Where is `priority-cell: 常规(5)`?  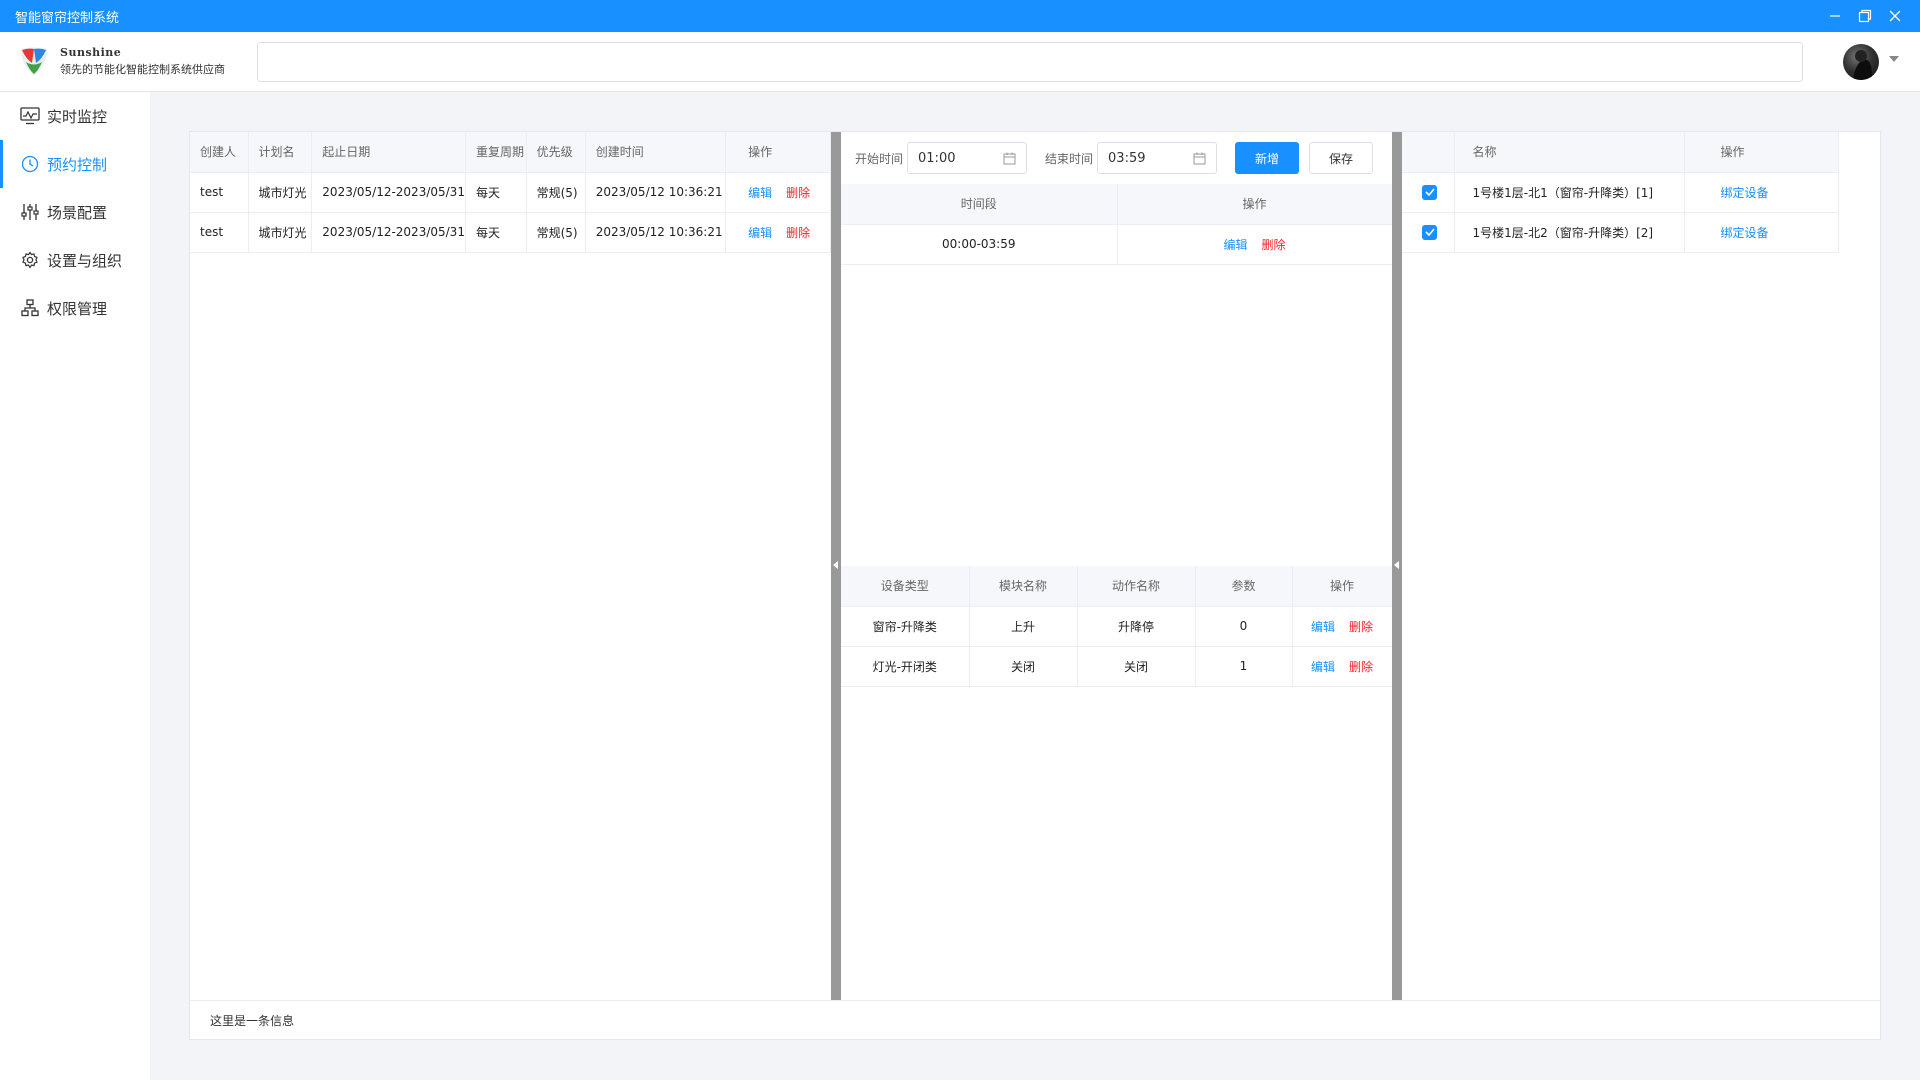 priority-cell: 常规(5) is located at coordinates (556, 192).